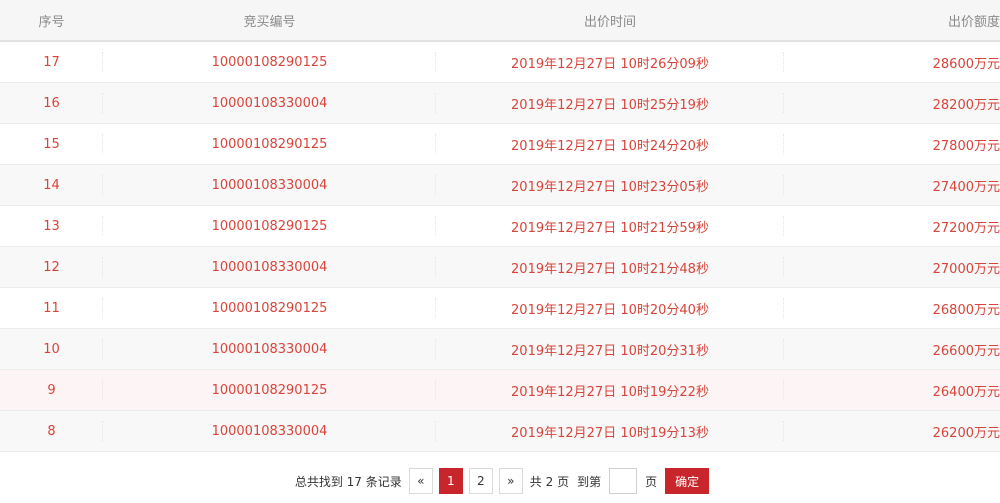 The image size is (1000, 503). I want to click on table-header: 序号 竞买编号 出价时间 出价额度, so click(500, 21).